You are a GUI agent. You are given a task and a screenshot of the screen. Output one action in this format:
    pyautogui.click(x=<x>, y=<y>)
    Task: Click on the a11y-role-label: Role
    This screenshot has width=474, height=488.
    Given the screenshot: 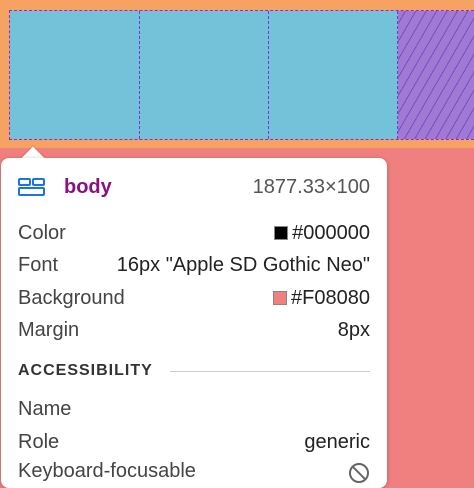 What is the action you would take?
    pyautogui.click(x=39, y=442)
    